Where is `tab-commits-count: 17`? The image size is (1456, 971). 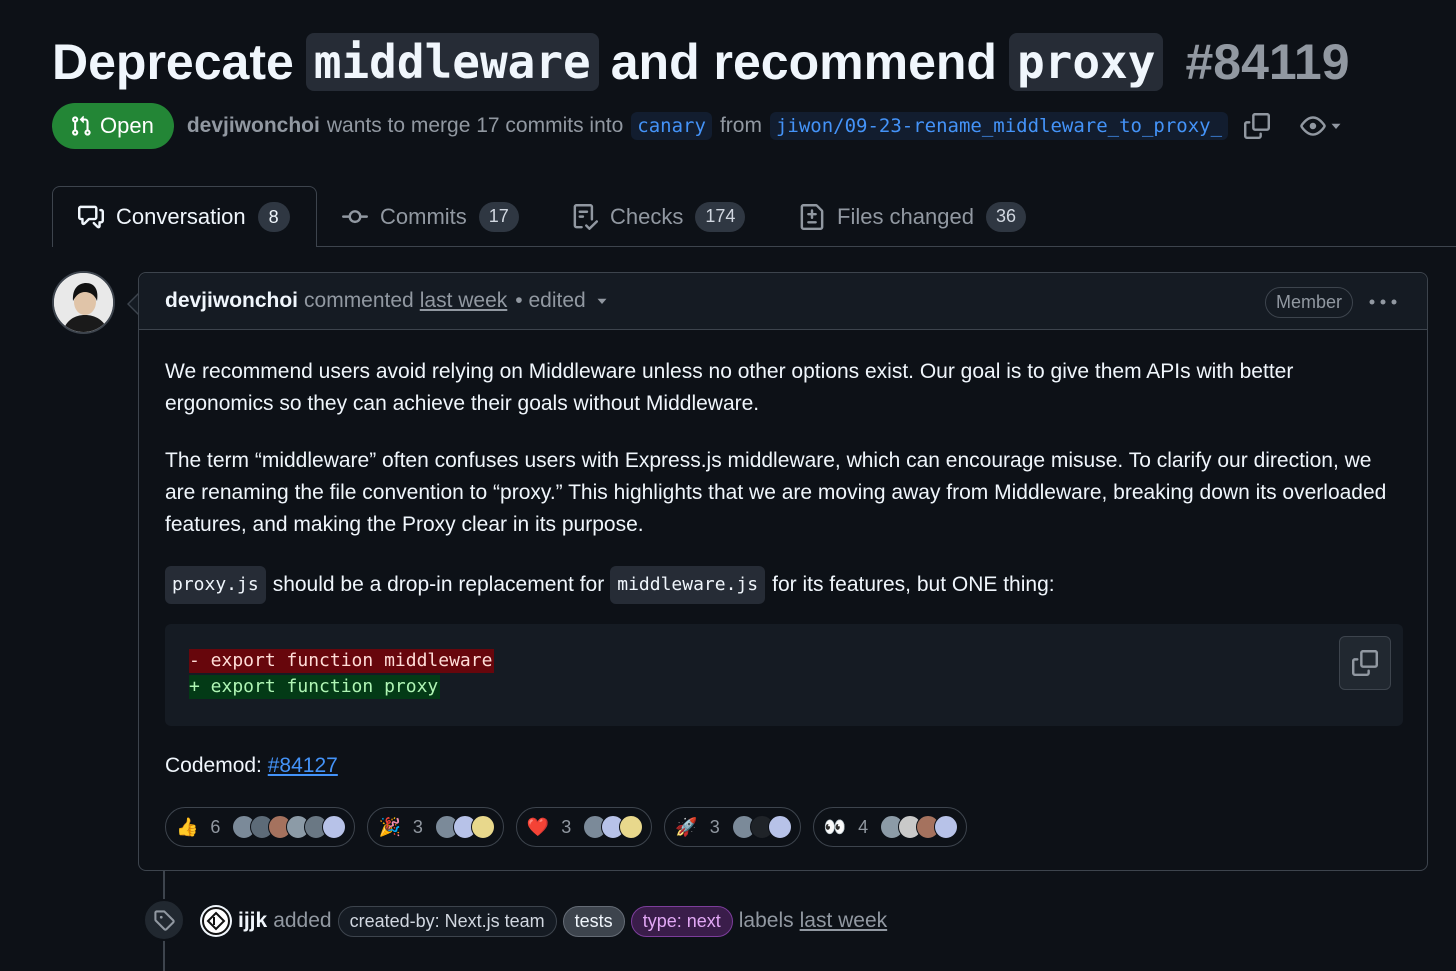
tab-commits-count: 17 is located at coordinates (498, 216).